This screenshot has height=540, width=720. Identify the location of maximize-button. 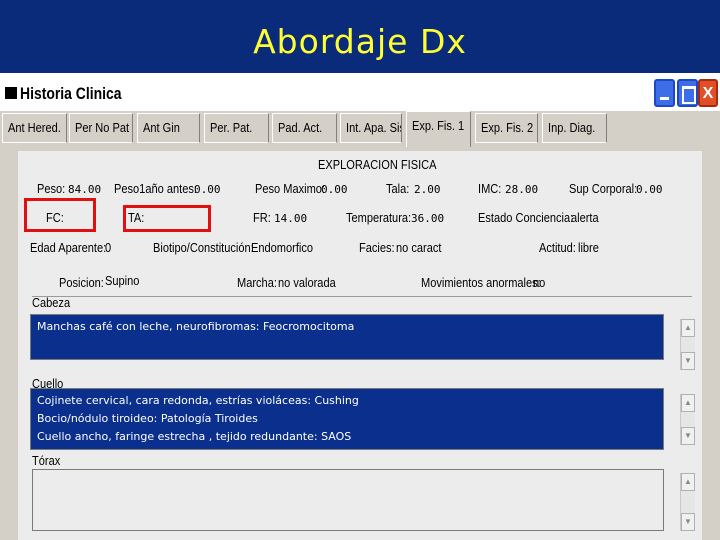
(687, 93).